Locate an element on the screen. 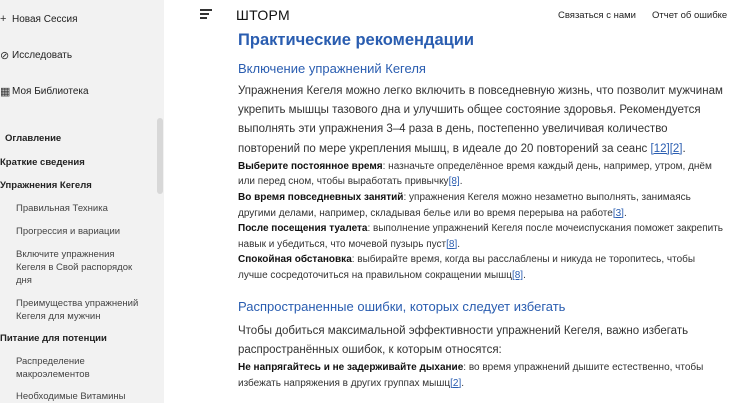 This screenshot has width=730, height=403. tip-title: Во время повседневных занятий is located at coordinates (321, 197).